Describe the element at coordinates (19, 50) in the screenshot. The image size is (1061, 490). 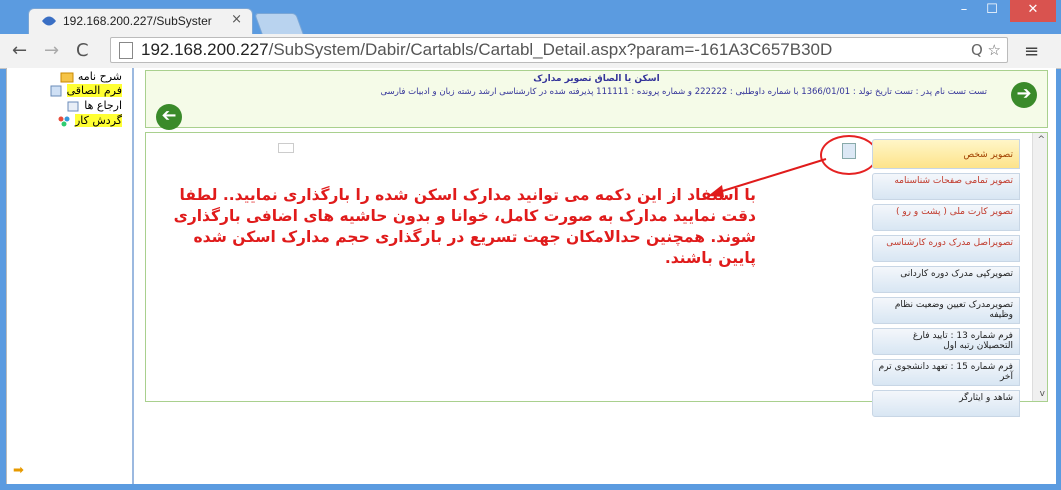
I see `back-arrow-icon: ←` at that location.